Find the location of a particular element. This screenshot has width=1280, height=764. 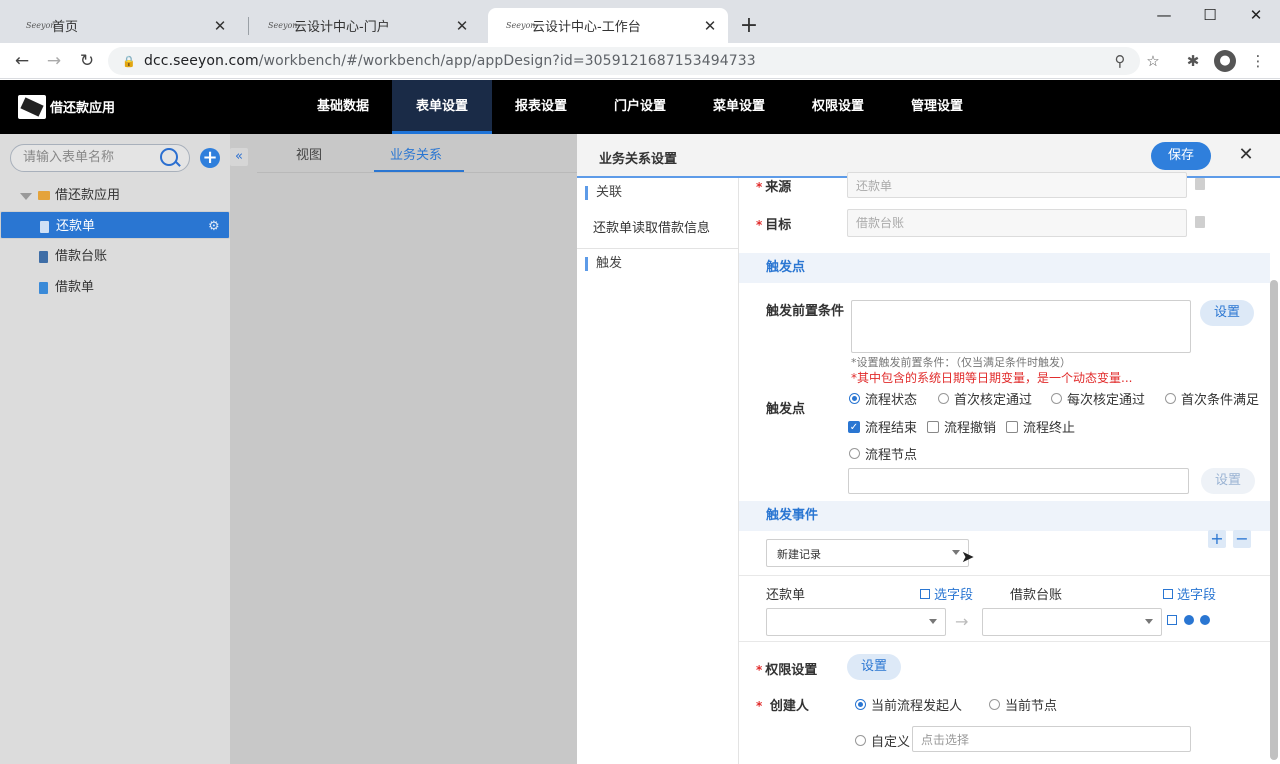

radio-each-approval: 每次核定通过 is located at coordinates (1098, 398).